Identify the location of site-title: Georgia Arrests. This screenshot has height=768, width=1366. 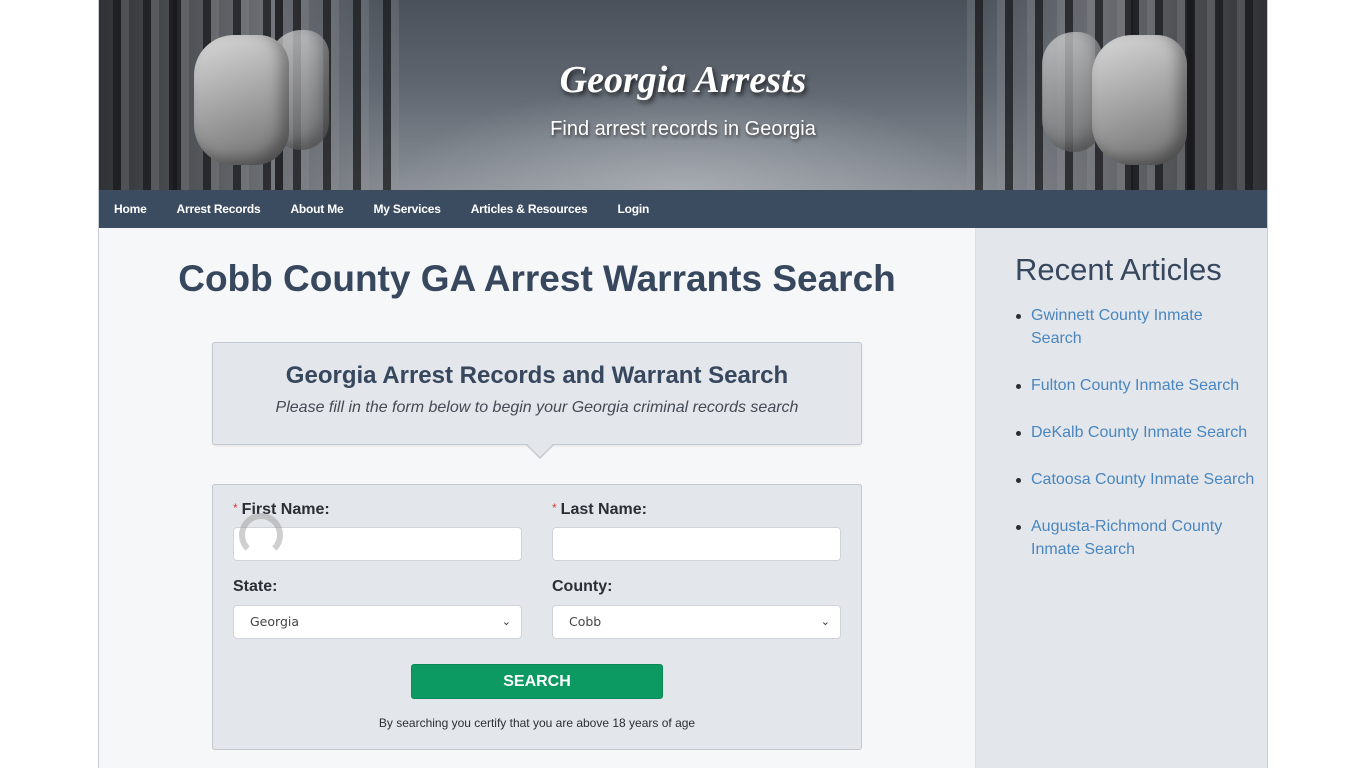
(683, 80).